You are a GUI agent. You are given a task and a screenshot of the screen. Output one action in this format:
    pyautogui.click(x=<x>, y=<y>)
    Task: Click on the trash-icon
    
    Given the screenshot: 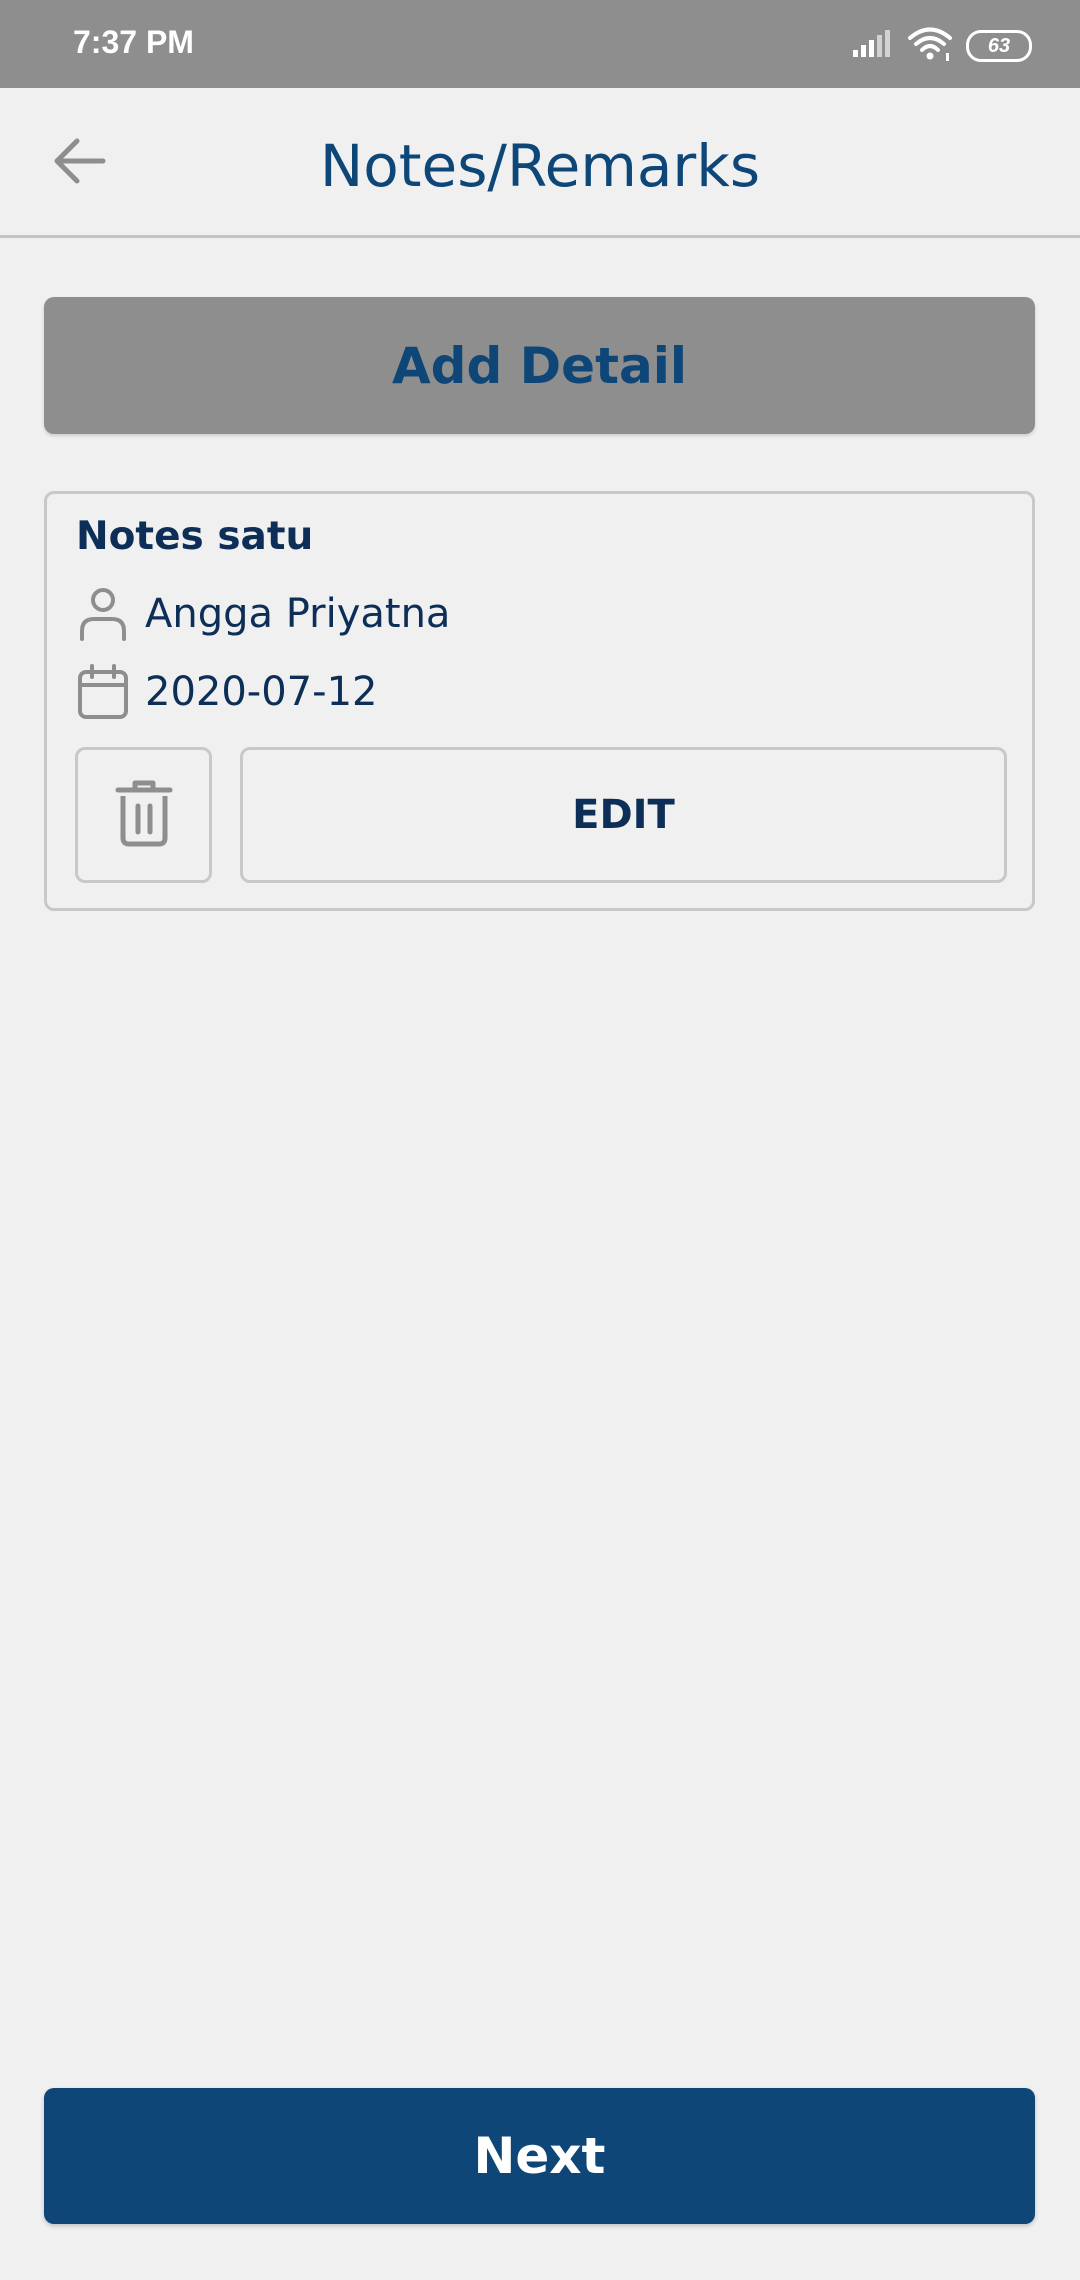 What is the action you would take?
    pyautogui.click(x=144, y=815)
    